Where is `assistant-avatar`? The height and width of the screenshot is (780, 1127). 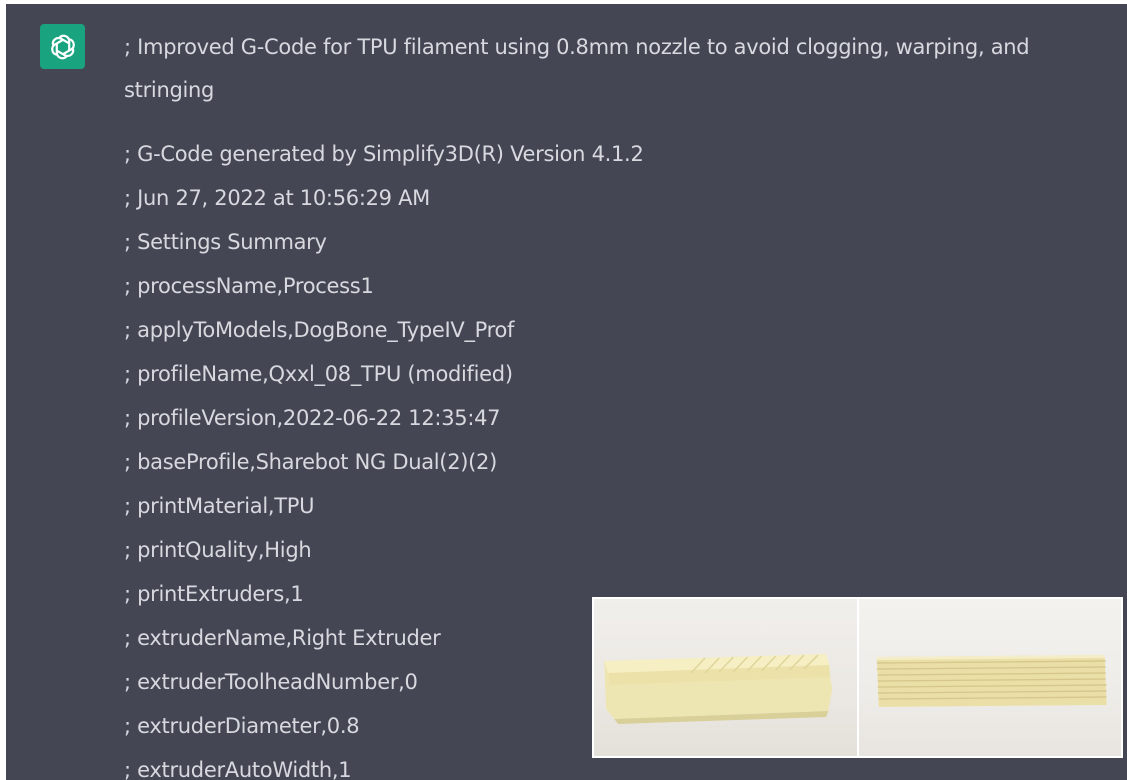
assistant-avatar is located at coordinates (62, 46).